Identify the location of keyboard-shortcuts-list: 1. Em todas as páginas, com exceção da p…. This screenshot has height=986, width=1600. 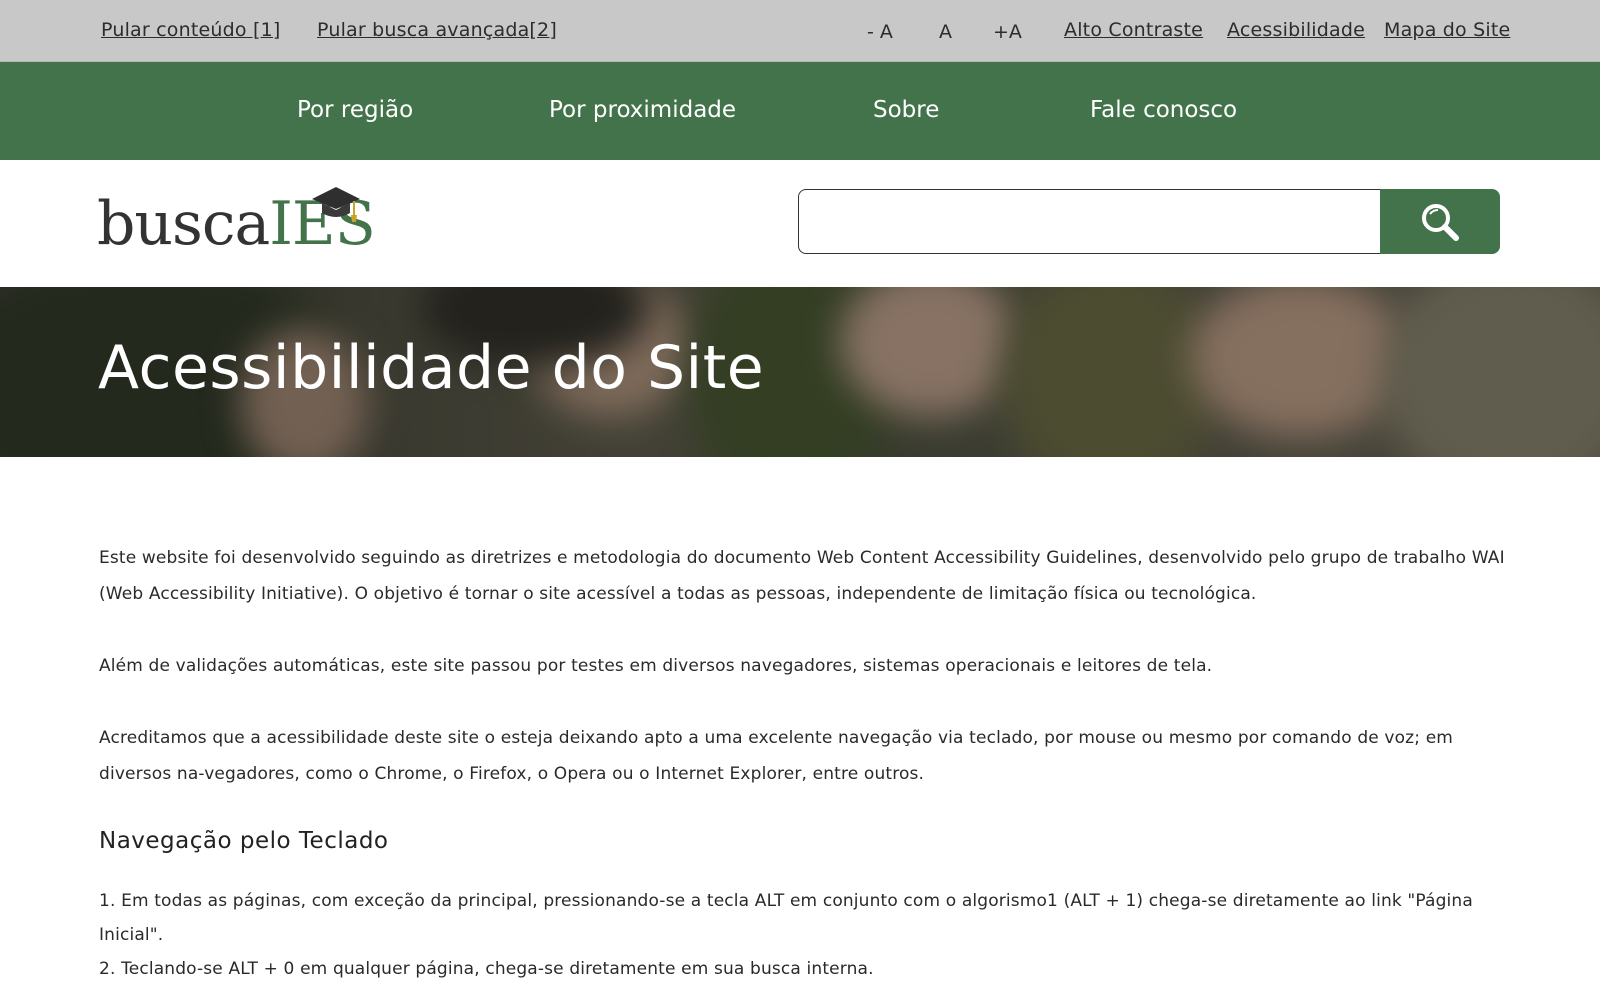
(804, 935).